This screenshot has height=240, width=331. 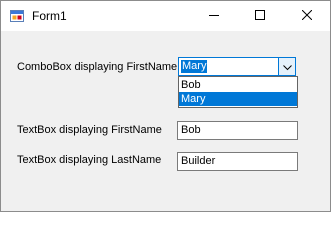 I want to click on chevron-down-icon, so click(x=287, y=67).